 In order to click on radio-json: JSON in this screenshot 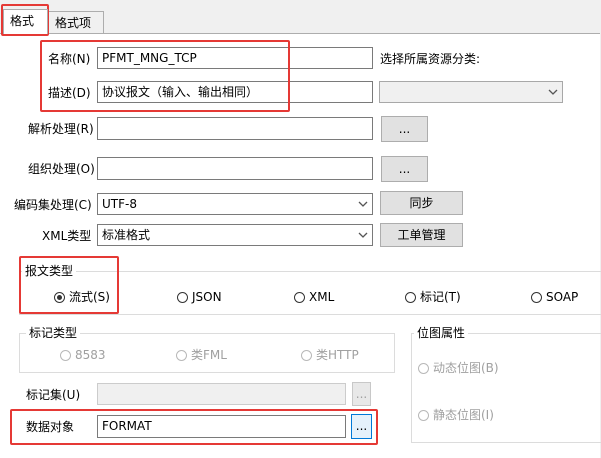, I will do `click(199, 297)`.